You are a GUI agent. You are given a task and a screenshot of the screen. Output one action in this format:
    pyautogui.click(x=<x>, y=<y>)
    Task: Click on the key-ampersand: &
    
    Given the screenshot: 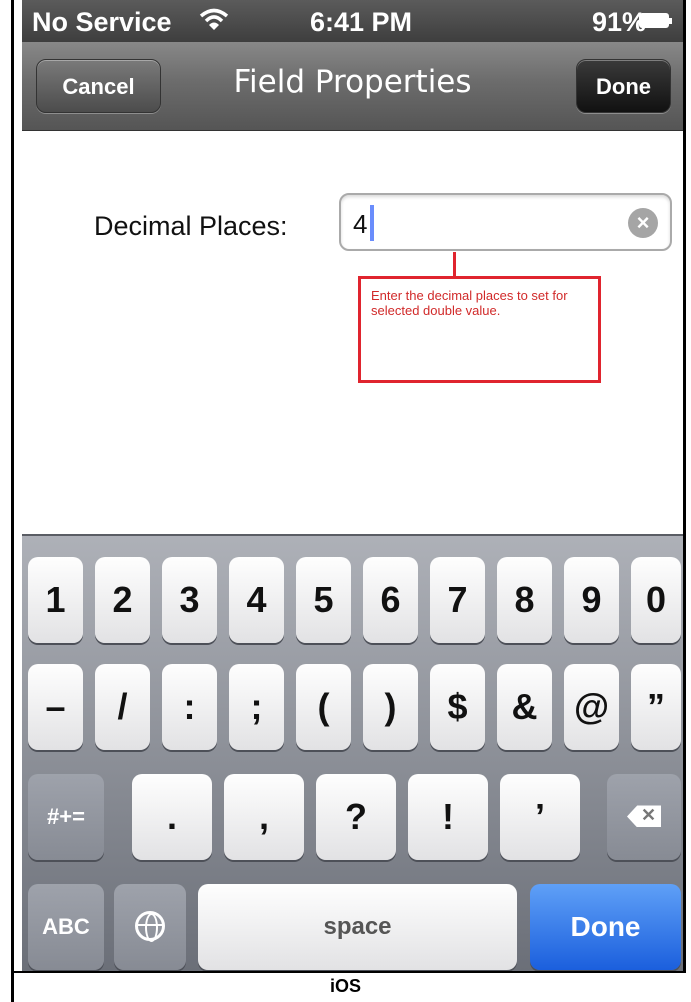 What is the action you would take?
    pyautogui.click(x=524, y=707)
    